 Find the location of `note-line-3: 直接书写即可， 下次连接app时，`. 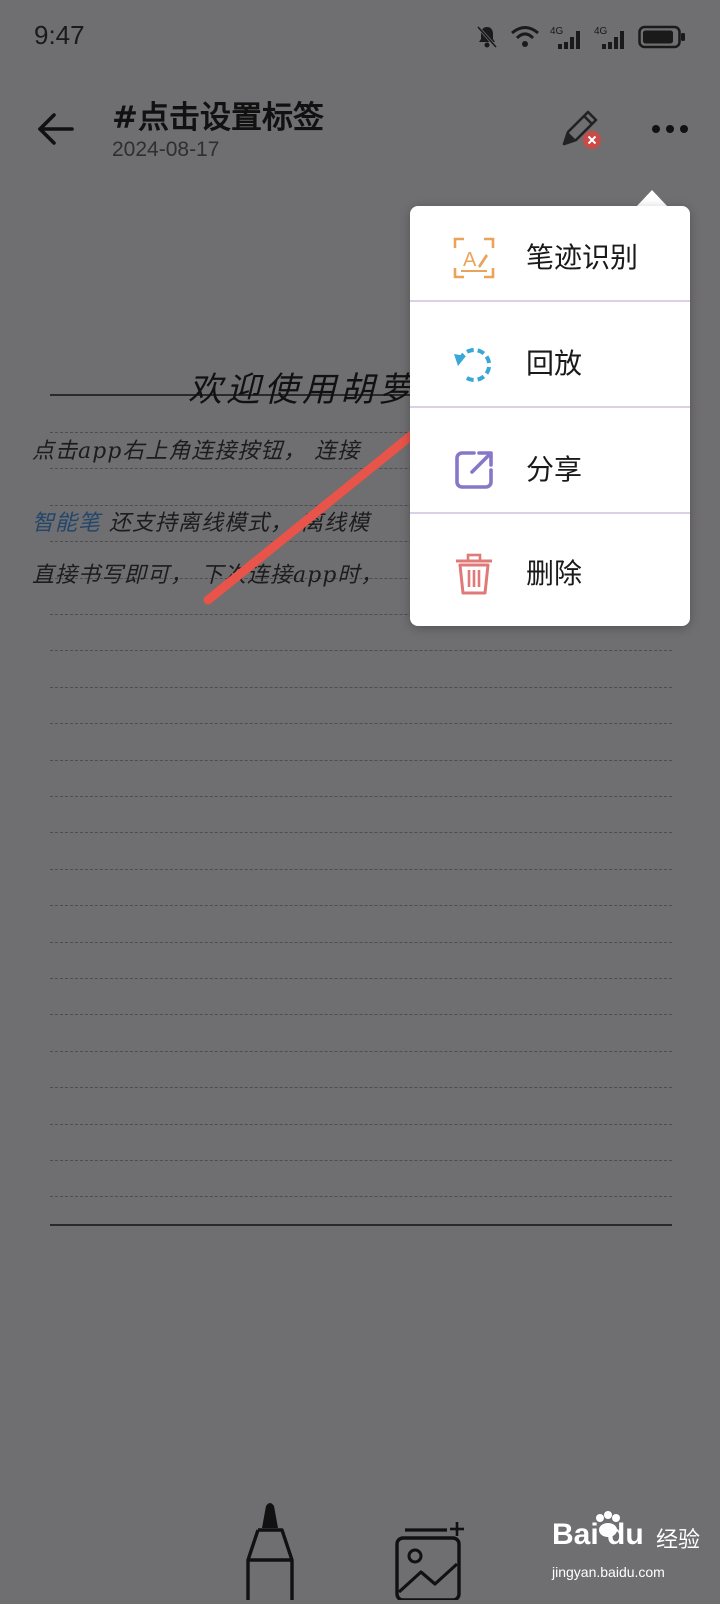

note-line-3: 直接书写即可， 下次连接app时， is located at coordinates (208, 575).